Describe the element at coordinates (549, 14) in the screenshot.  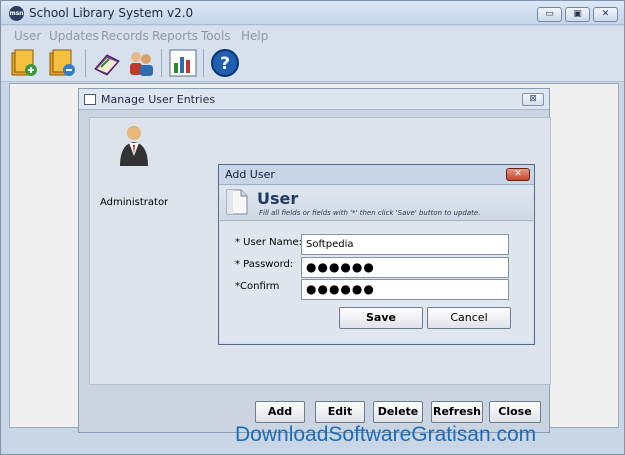
I see `minimize-button: ▭` at that location.